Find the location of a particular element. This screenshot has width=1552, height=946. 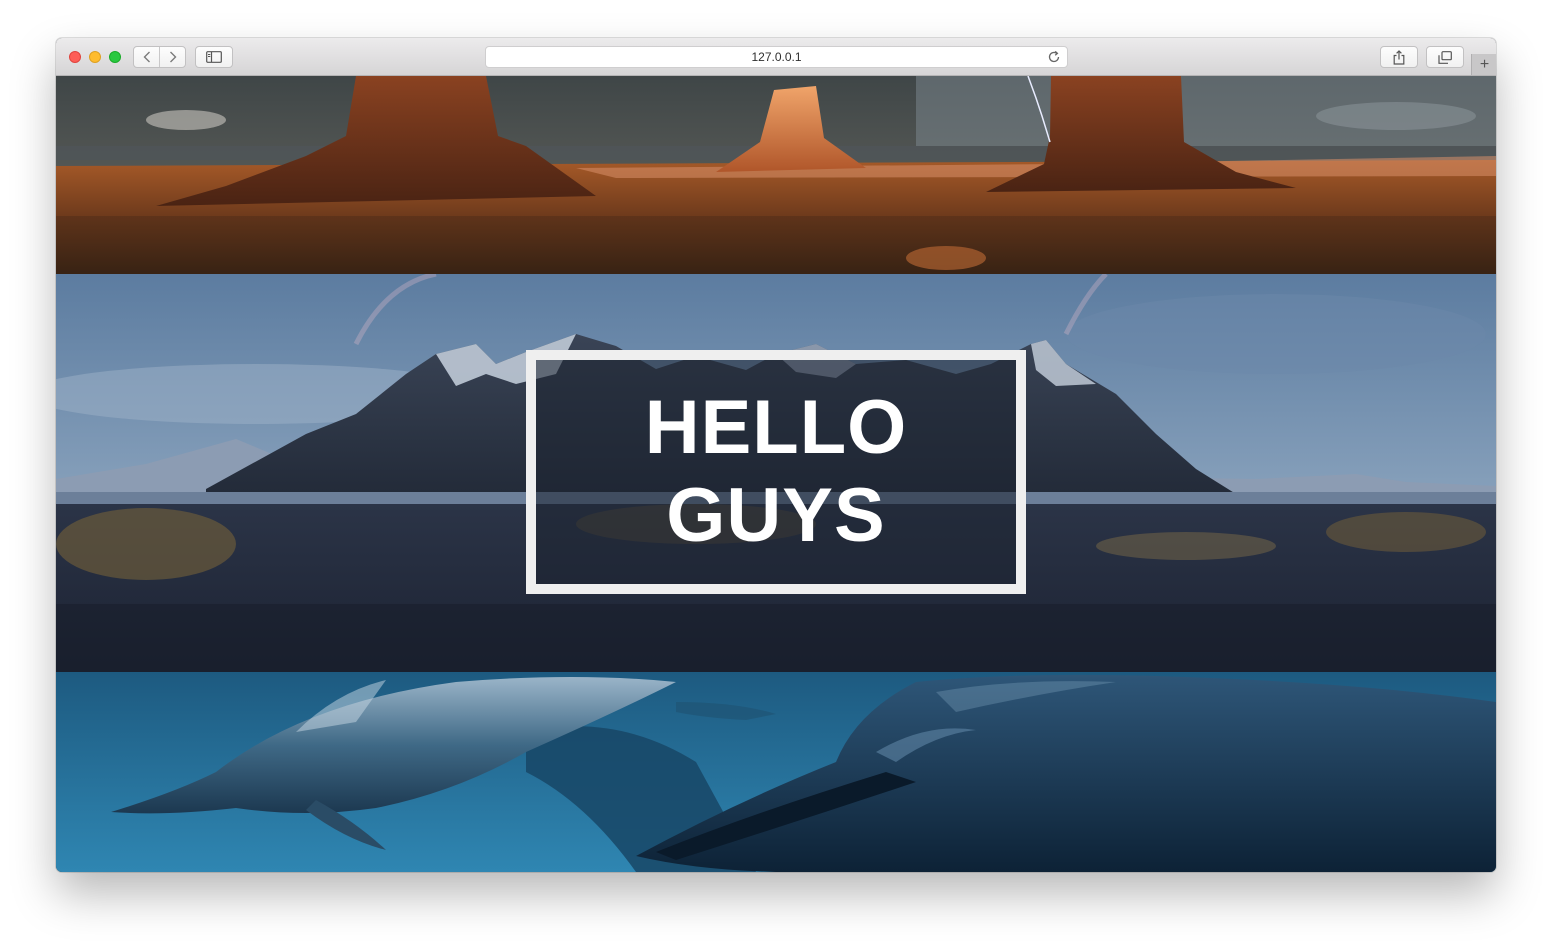

forward-button is located at coordinates (172, 57).